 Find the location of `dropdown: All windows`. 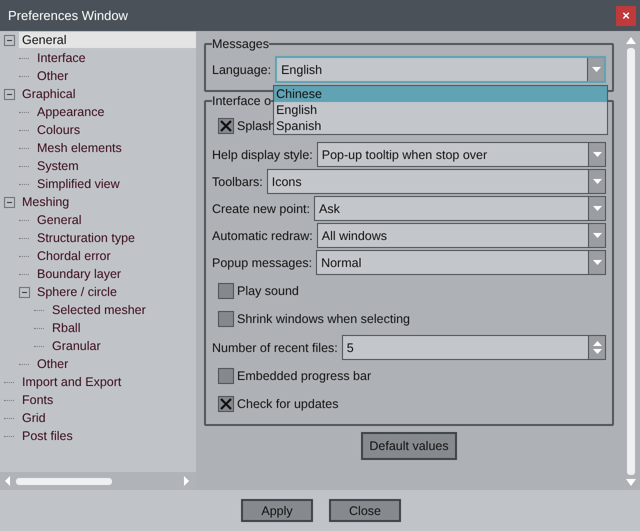

dropdown: All windows is located at coordinates (461, 235).